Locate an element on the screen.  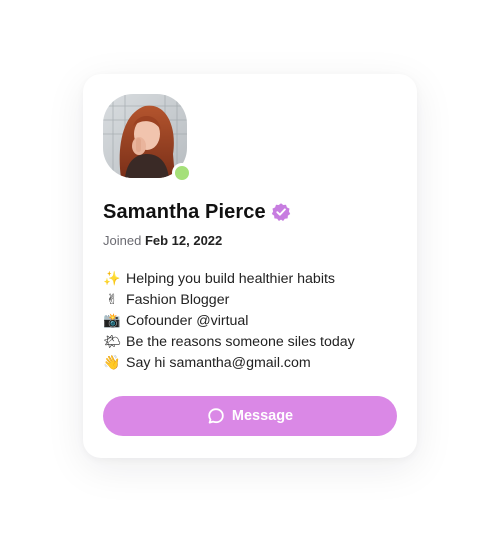
bio-item: ✌ Fashion Blogger is located at coordinates (228, 300).